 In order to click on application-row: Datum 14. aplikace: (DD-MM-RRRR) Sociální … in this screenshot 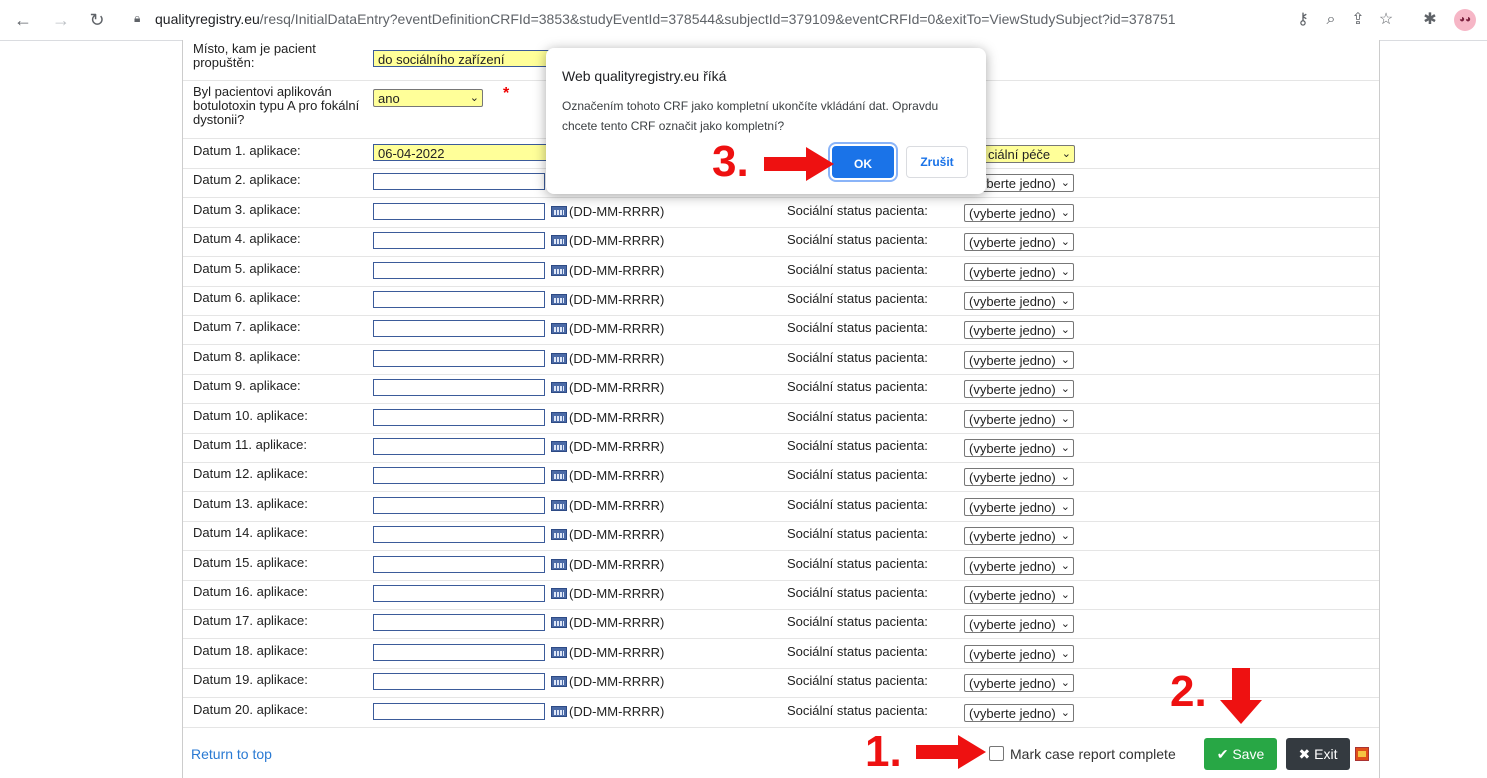, I will do `click(781, 536)`.